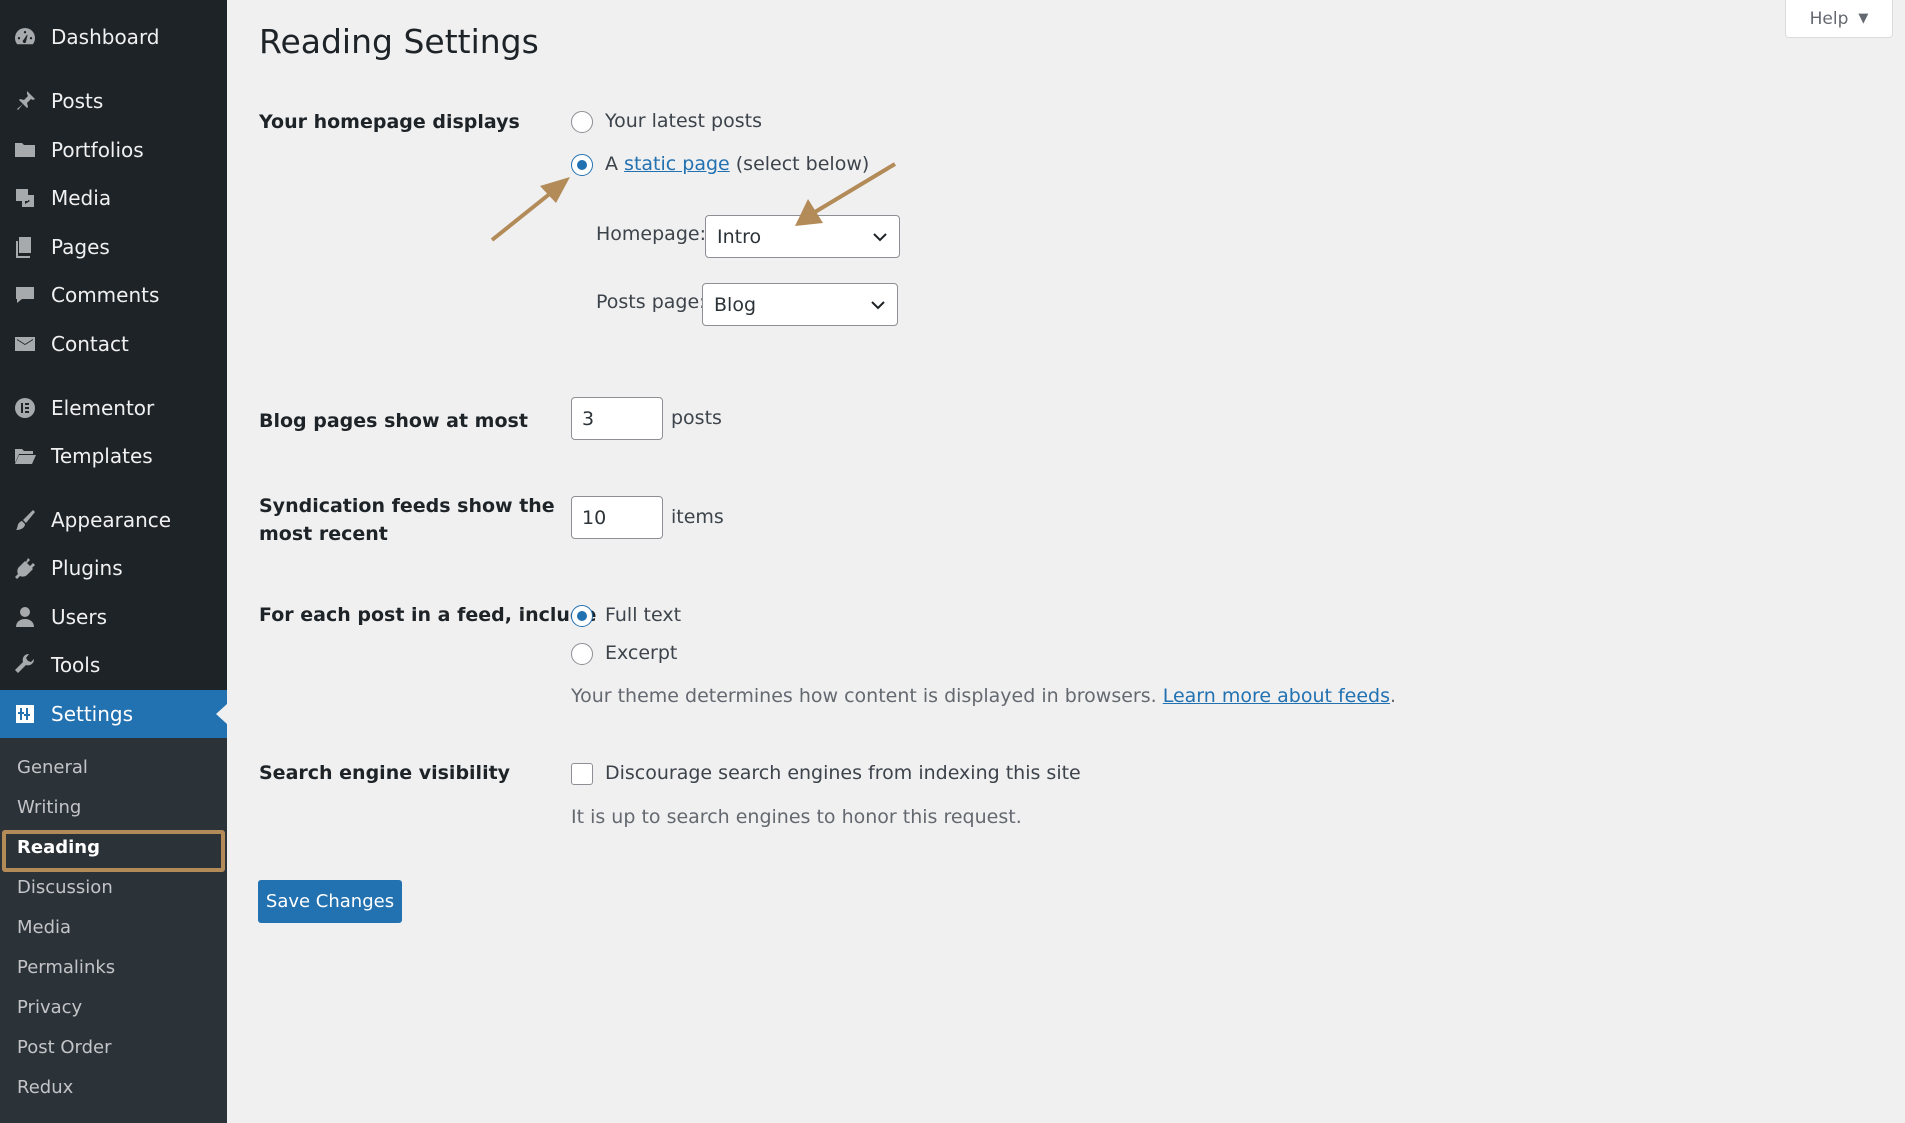  Describe the element at coordinates (105, 295) in the screenshot. I see `sidebar-item-label: Comments` at that location.